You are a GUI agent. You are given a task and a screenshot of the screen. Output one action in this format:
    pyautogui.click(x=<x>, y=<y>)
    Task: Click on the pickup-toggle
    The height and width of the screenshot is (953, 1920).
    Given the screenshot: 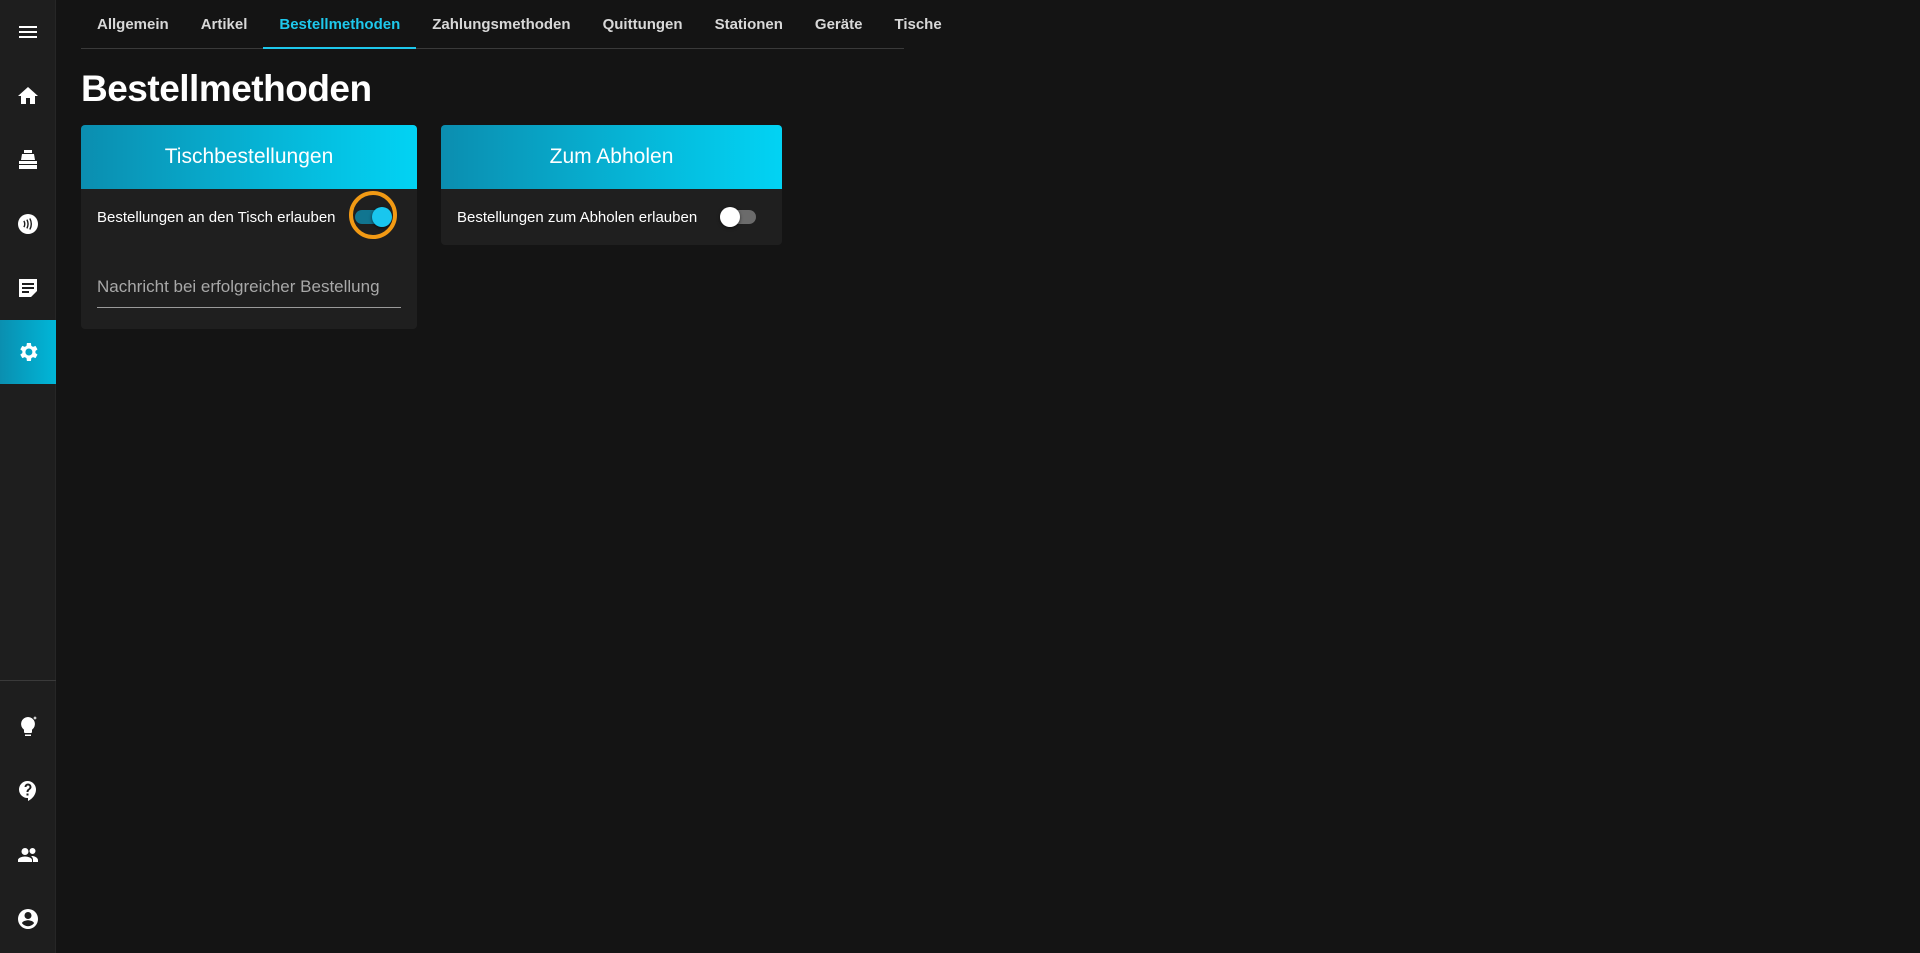 What is the action you would take?
    pyautogui.click(x=738, y=217)
    